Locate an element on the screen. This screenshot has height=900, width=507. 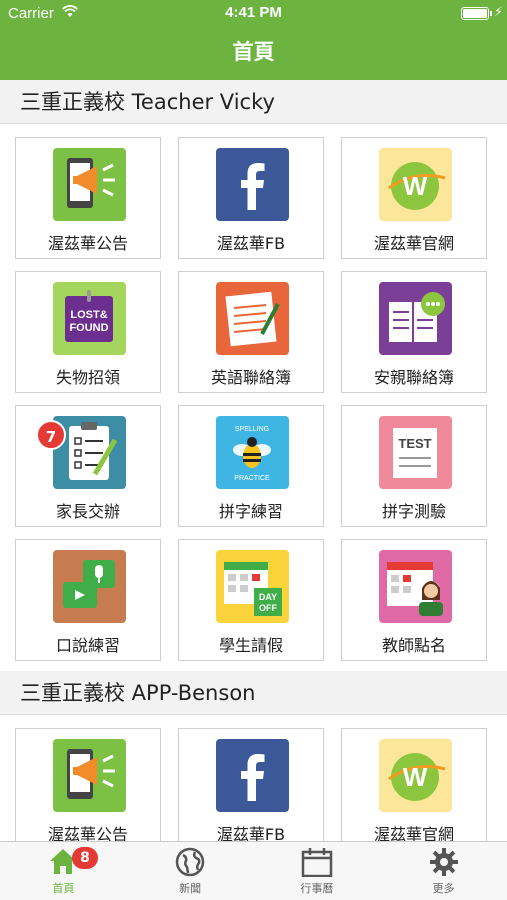
section-header-teacher-vicky: 三重正義校 Teacher Vicky is located at coordinates (253, 102).